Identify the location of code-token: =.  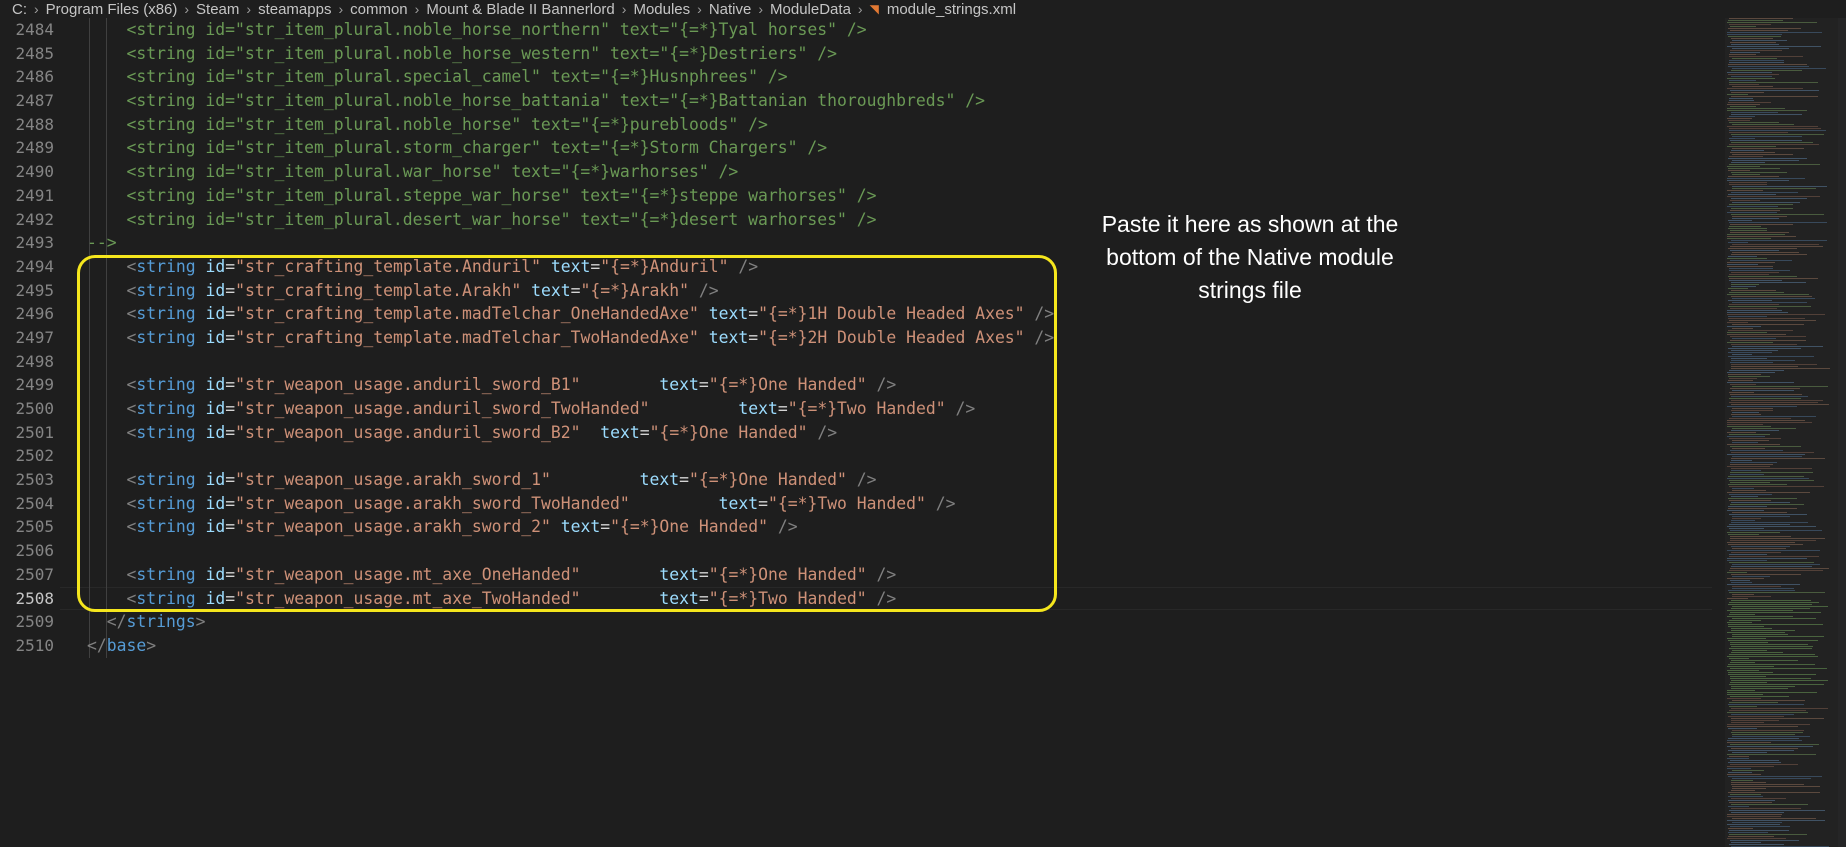
(753, 314).